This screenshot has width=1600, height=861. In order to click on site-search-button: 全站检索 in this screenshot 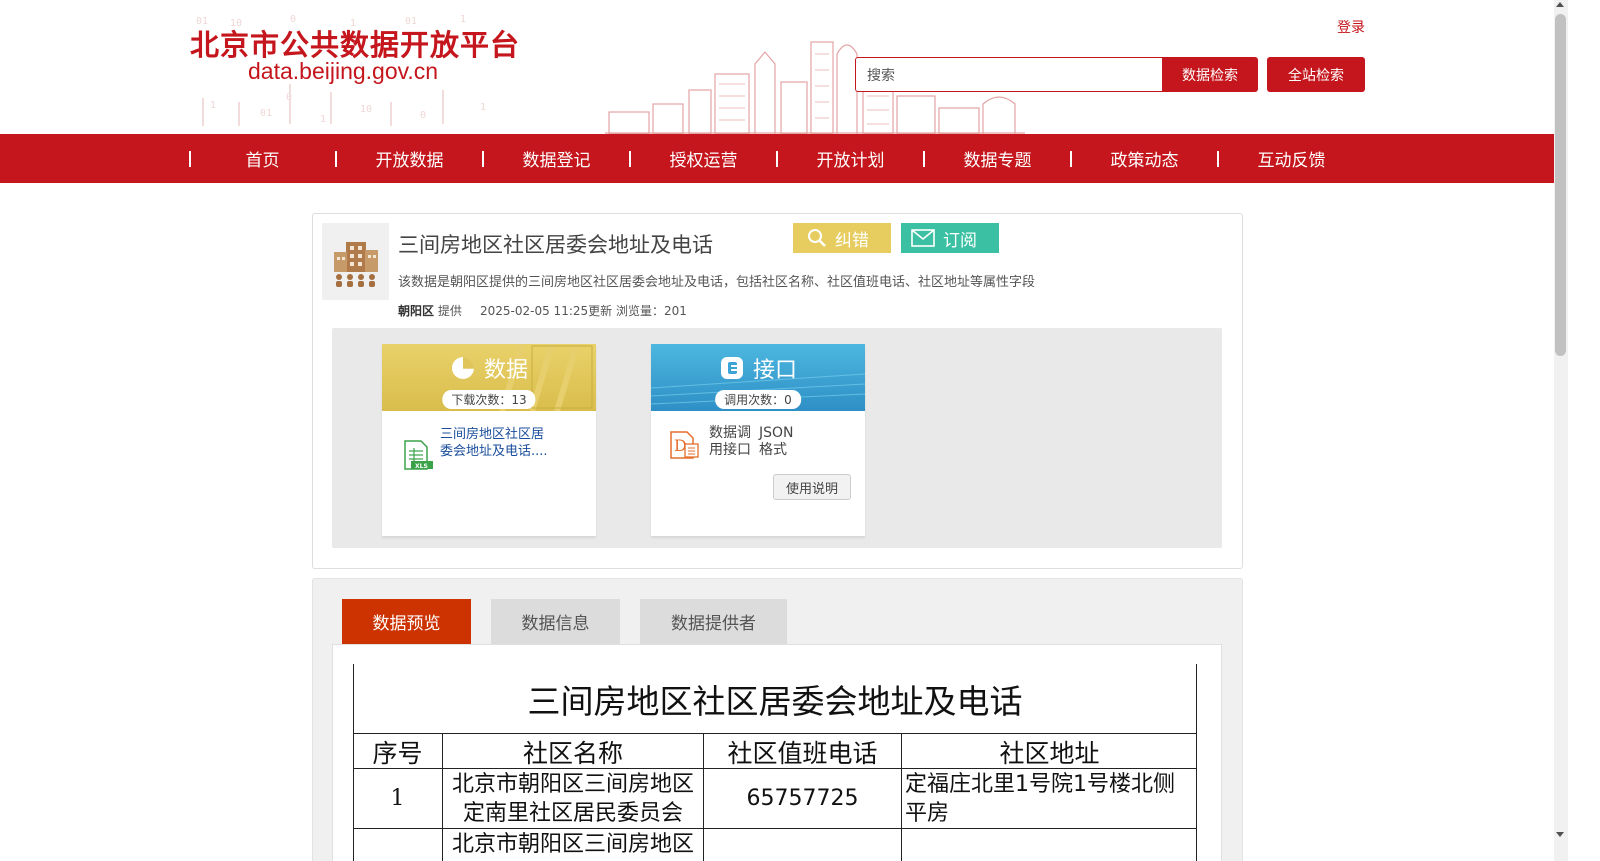, I will do `click(1316, 74)`.